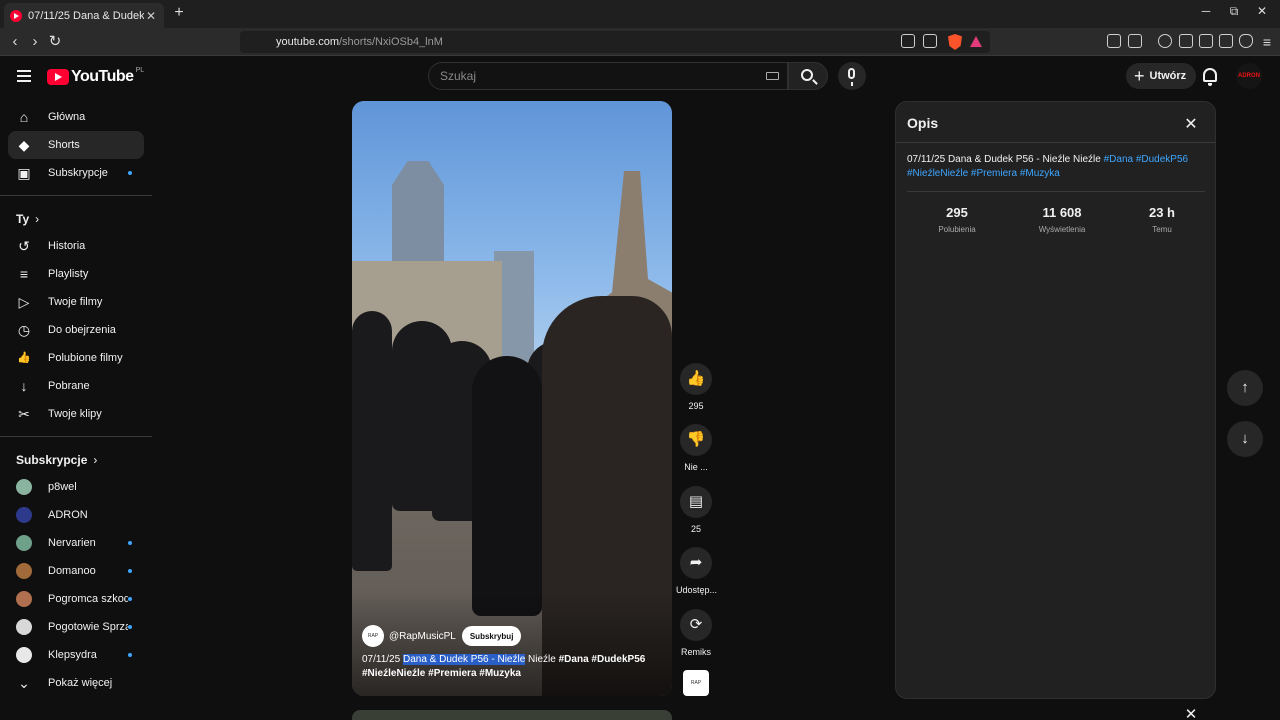 Image resolution: width=1280 pixels, height=720 pixels. What do you see at coordinates (696, 440) in the screenshot?
I see `thumbs-down-icon: 👎` at bounding box center [696, 440].